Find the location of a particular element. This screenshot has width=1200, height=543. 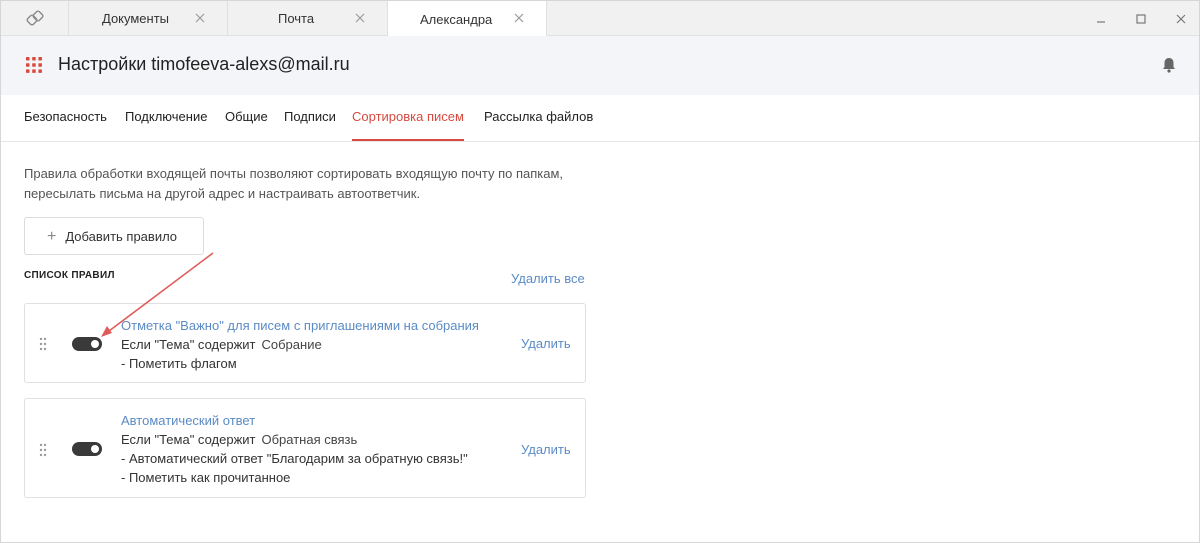

rule-condition: Если "Тема" содержит Обратная связь is located at coordinates (239, 439).